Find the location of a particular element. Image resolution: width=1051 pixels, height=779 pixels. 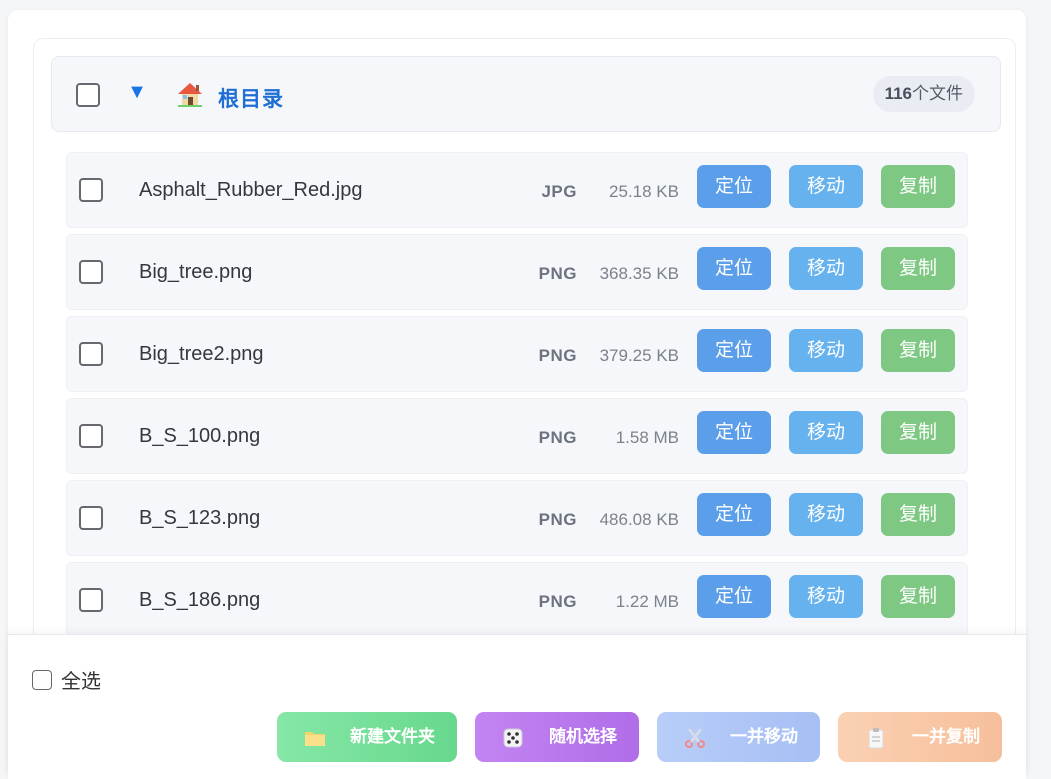

new-folder-label: 新建文件夹 is located at coordinates (392, 736).